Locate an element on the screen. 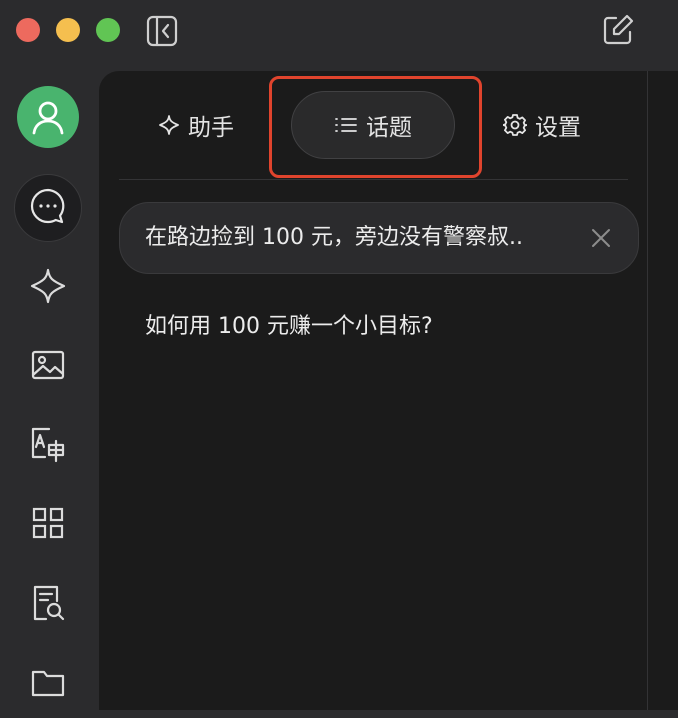 The height and width of the screenshot is (718, 678). list-item: 如何用 100 元赚一个小目标? is located at coordinates (289, 327).